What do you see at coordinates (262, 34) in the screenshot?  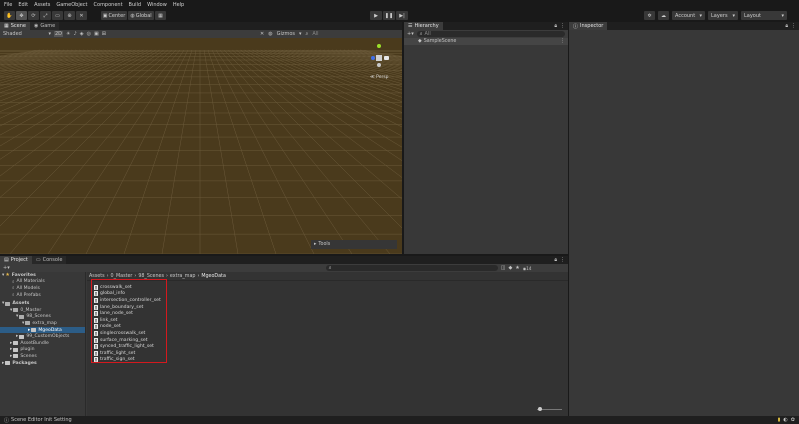 I see `tools-icon: ✕` at bounding box center [262, 34].